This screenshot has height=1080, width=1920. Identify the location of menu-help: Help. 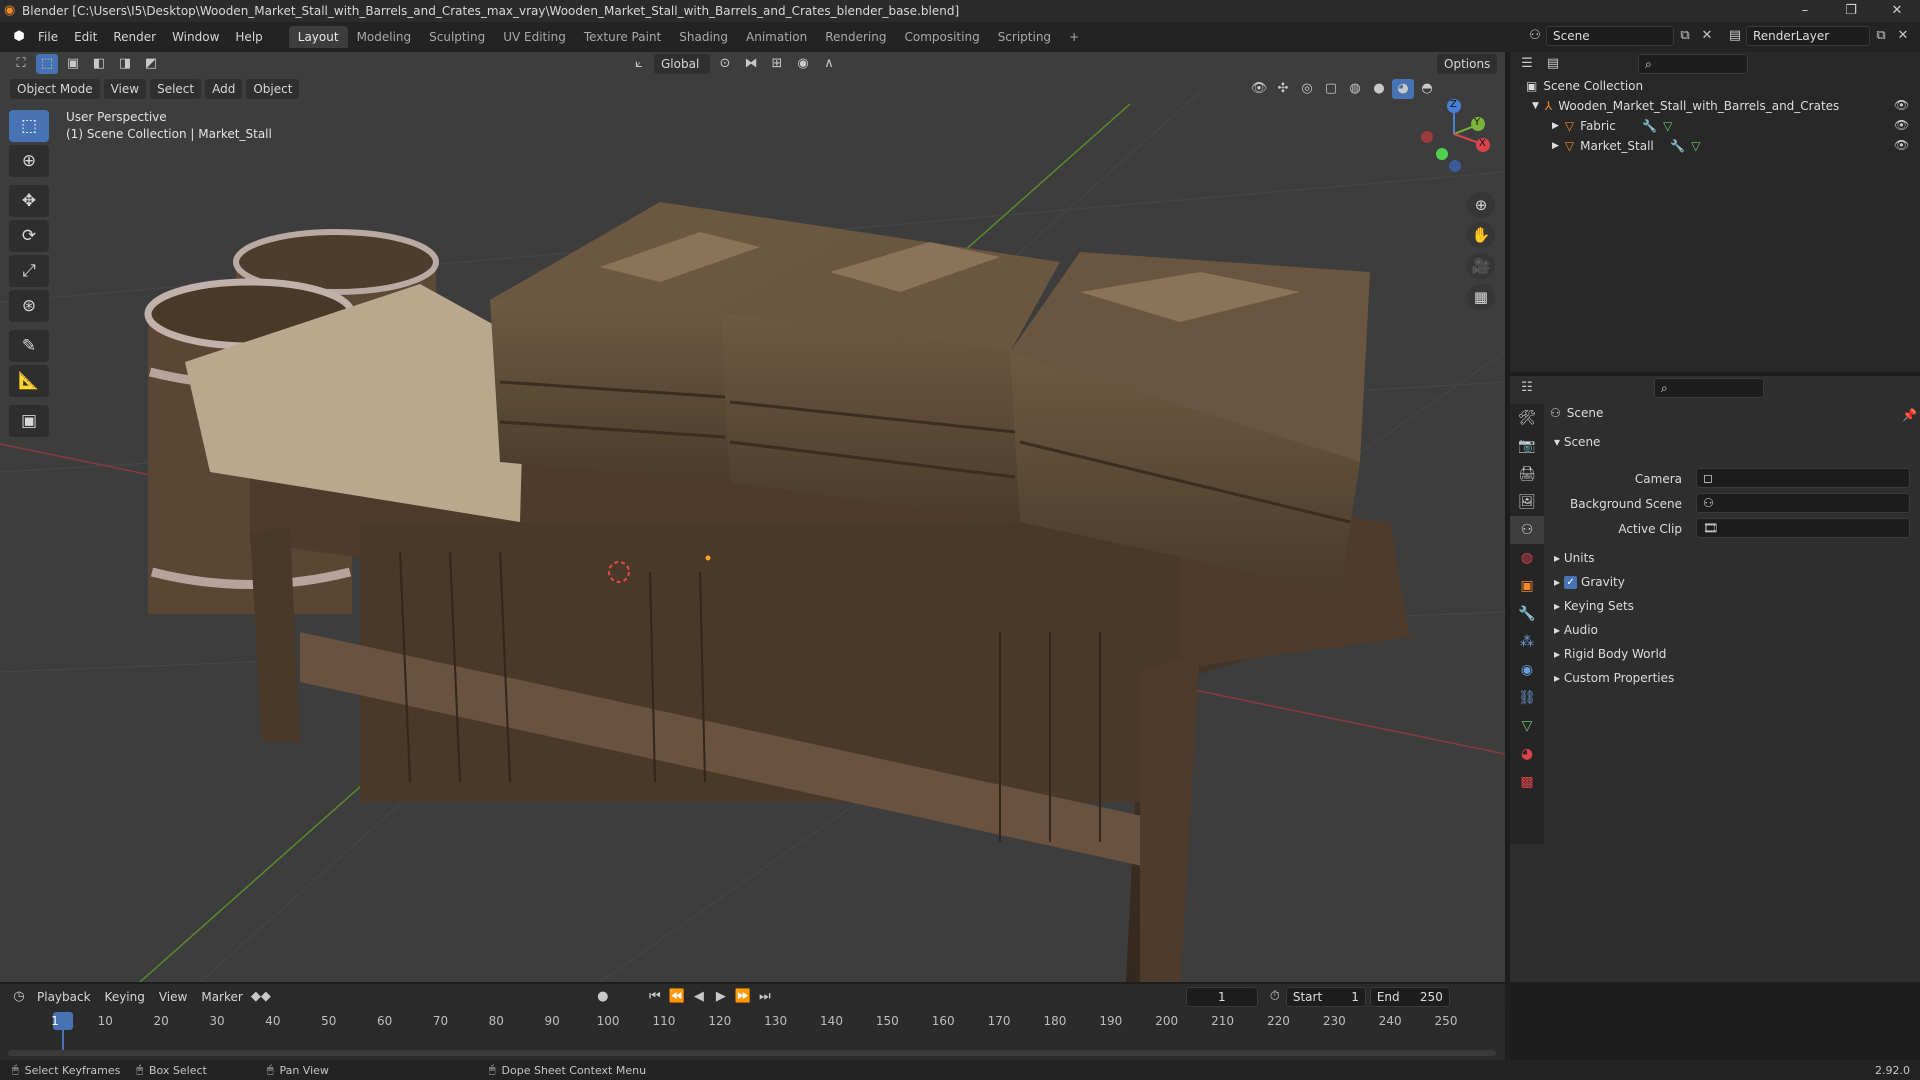
(248, 37).